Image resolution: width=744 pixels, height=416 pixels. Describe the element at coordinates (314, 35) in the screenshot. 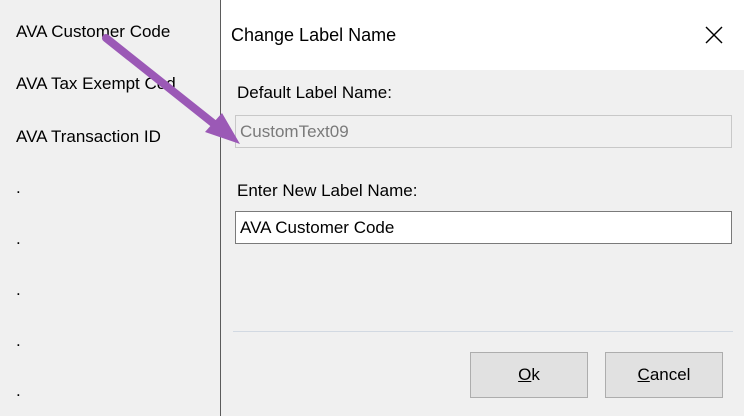

I see `dialog-title: Change Label Name` at that location.